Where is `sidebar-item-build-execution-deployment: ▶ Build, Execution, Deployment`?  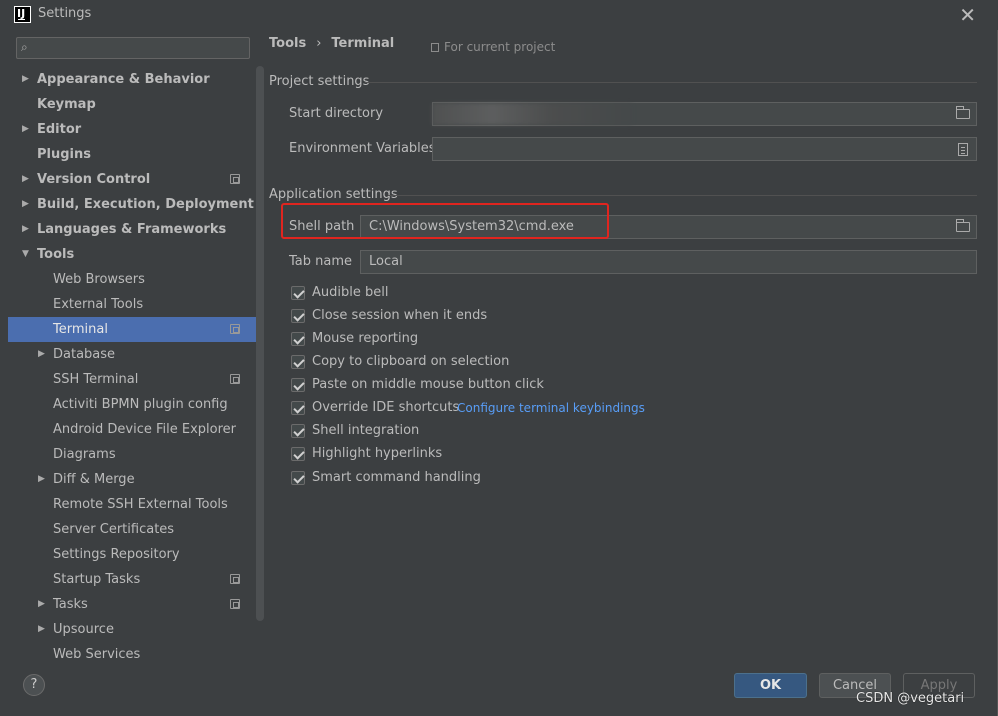 sidebar-item-build-execution-deployment: ▶ Build, Execution, Deployment is located at coordinates (132, 204).